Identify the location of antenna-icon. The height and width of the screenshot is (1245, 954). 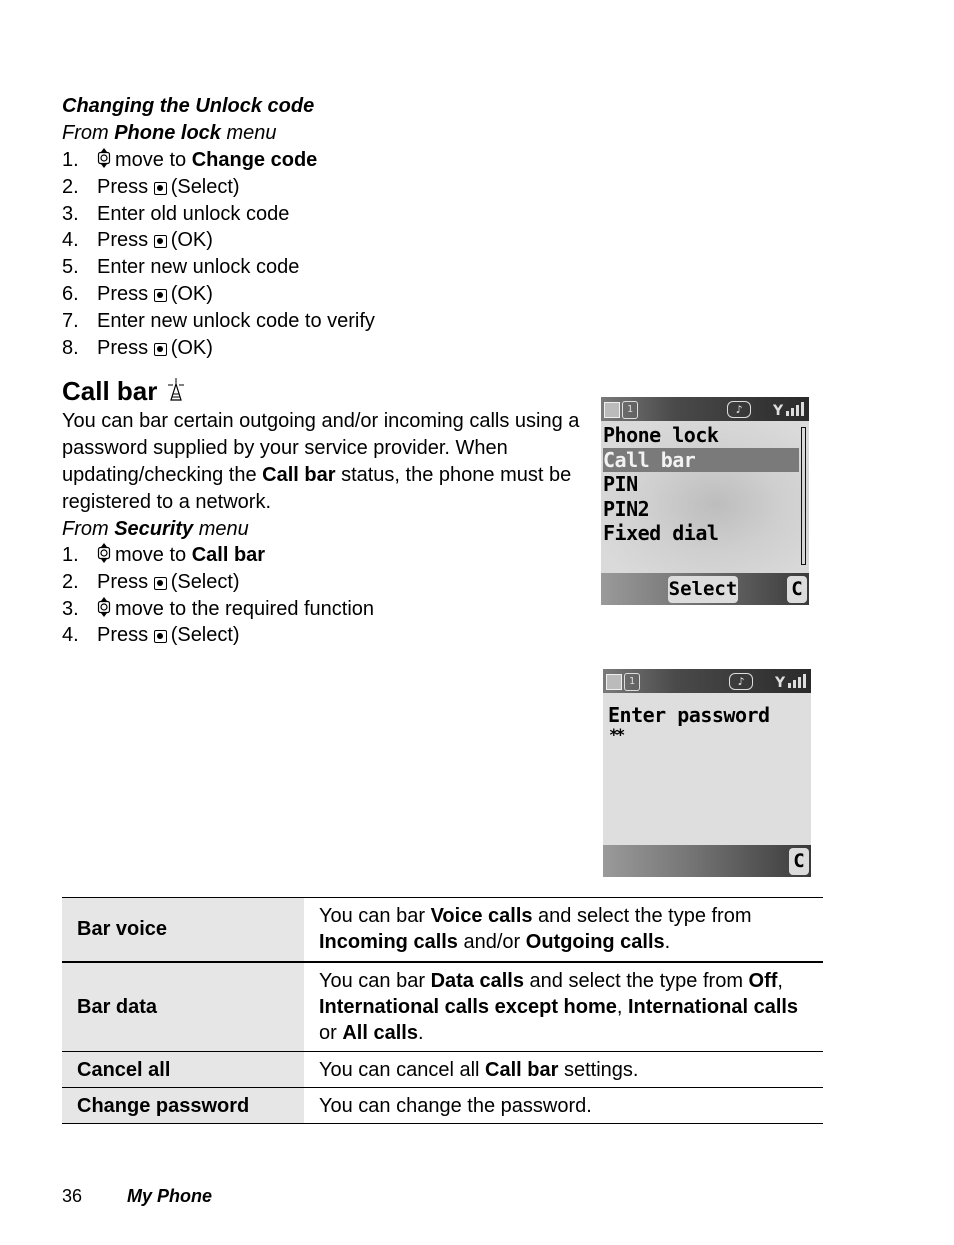
(175, 389).